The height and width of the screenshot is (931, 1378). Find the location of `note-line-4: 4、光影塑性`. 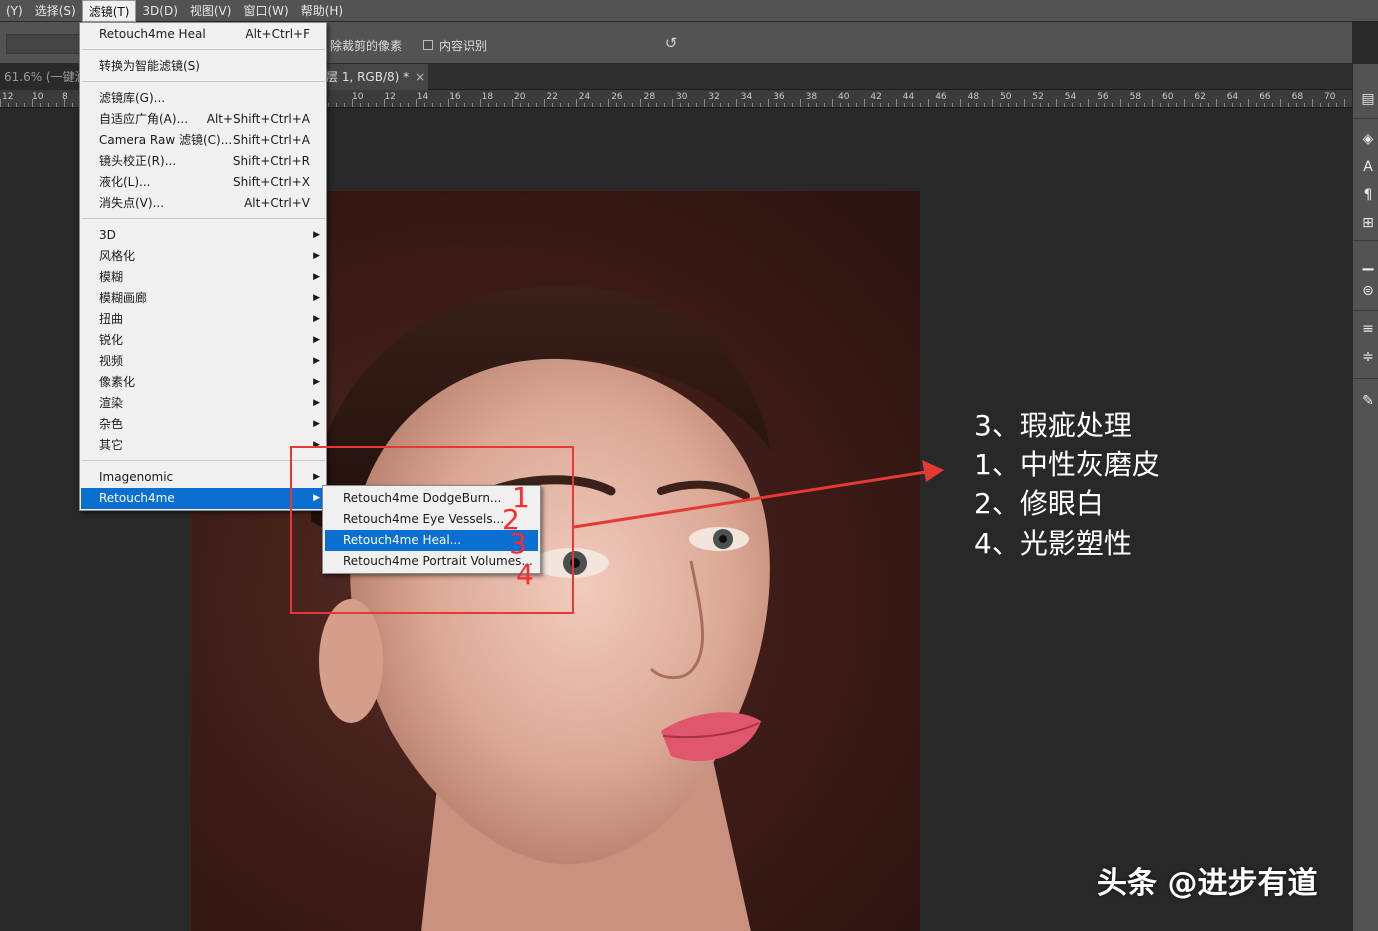

note-line-4: 4、光影塑性 is located at coordinates (1053, 543).